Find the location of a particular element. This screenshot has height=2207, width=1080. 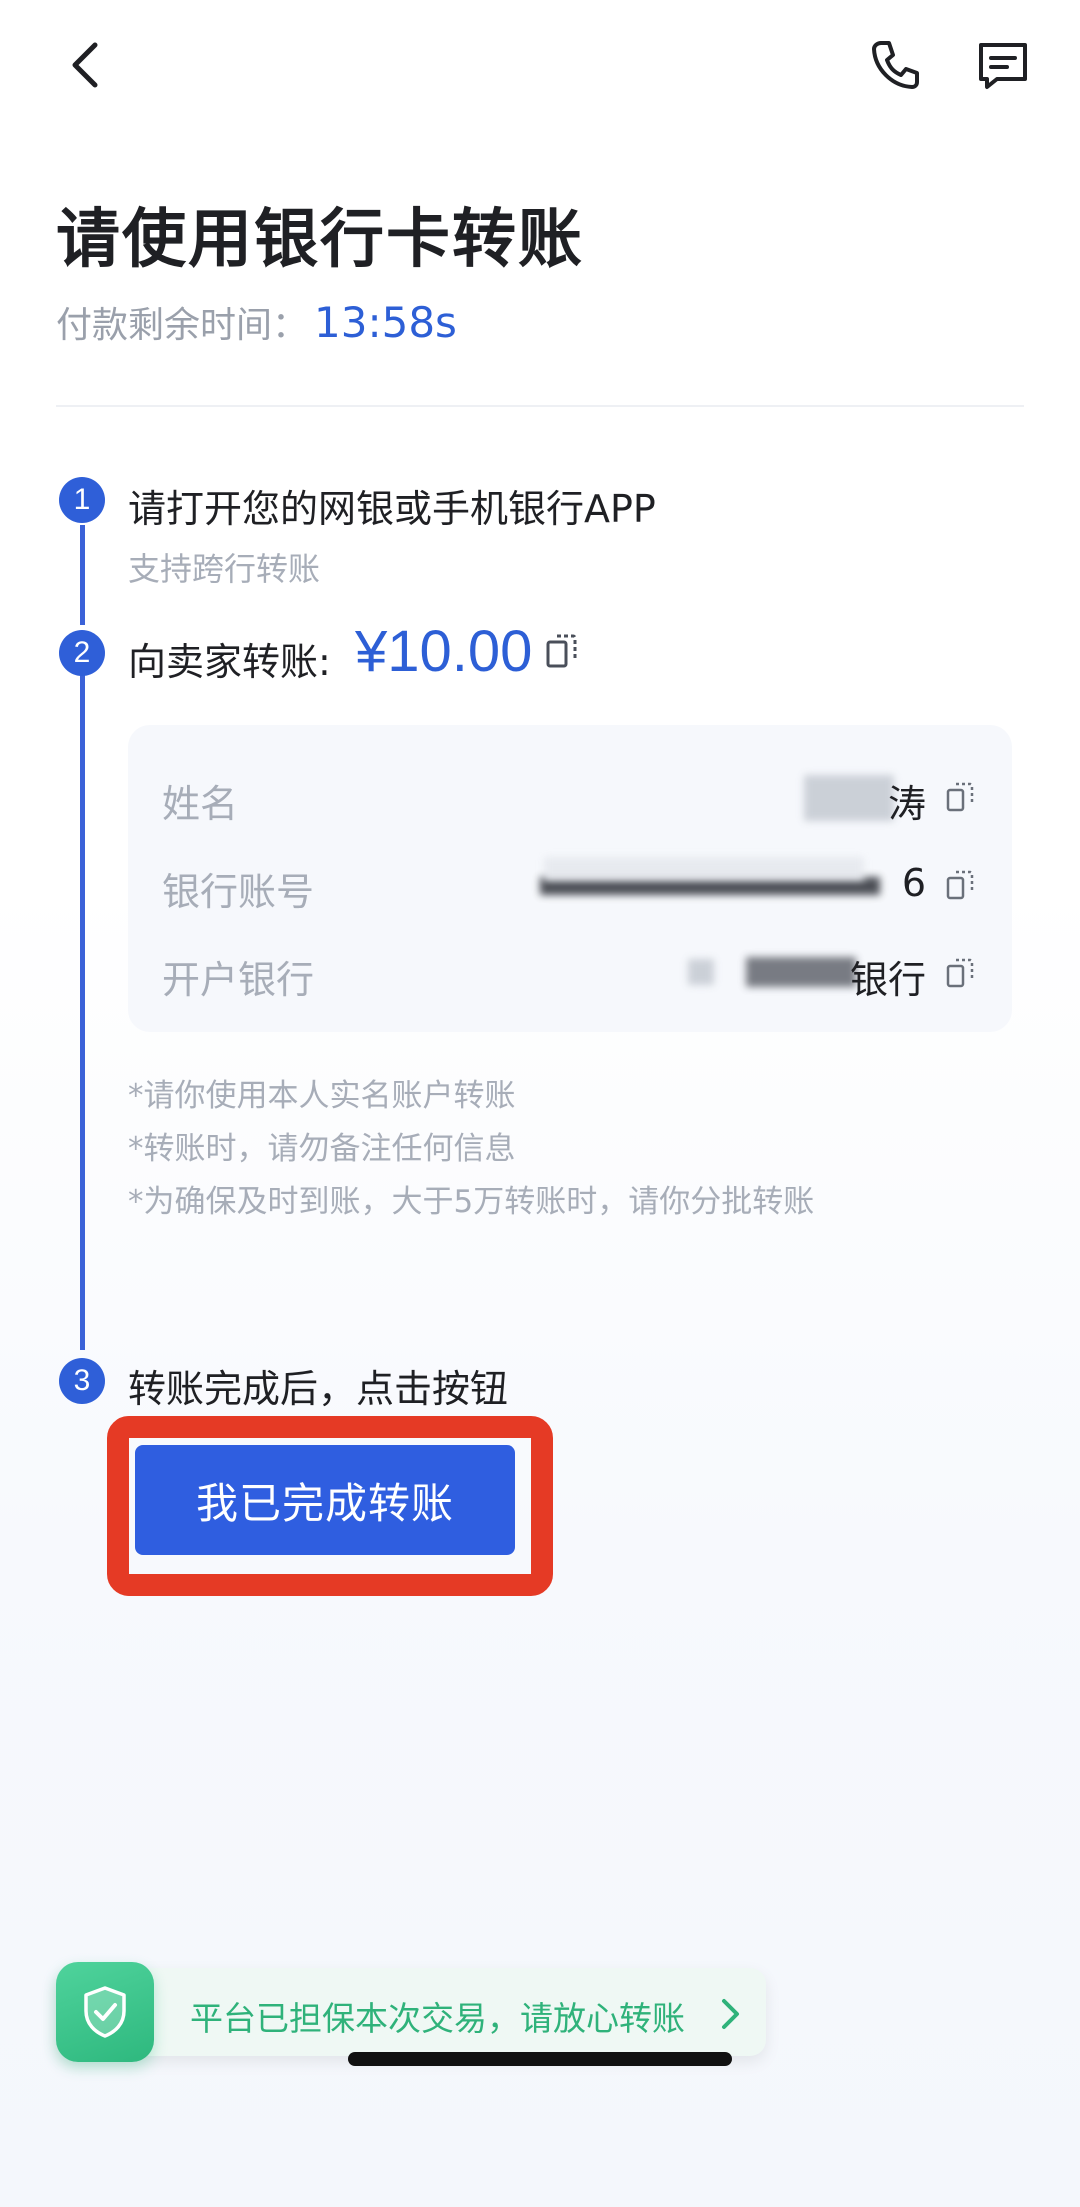

step-number-3: 3 is located at coordinates (82, 1381).